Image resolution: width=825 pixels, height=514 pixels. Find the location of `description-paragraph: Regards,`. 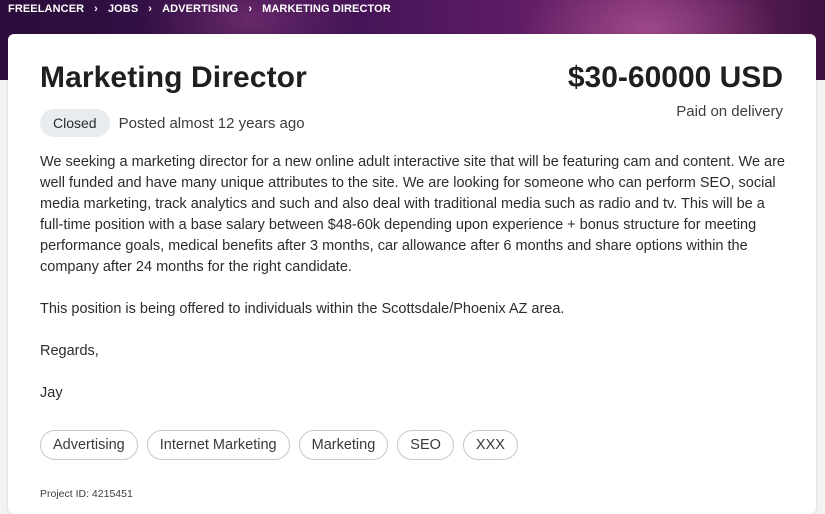

description-paragraph: Regards, is located at coordinates (69, 351).